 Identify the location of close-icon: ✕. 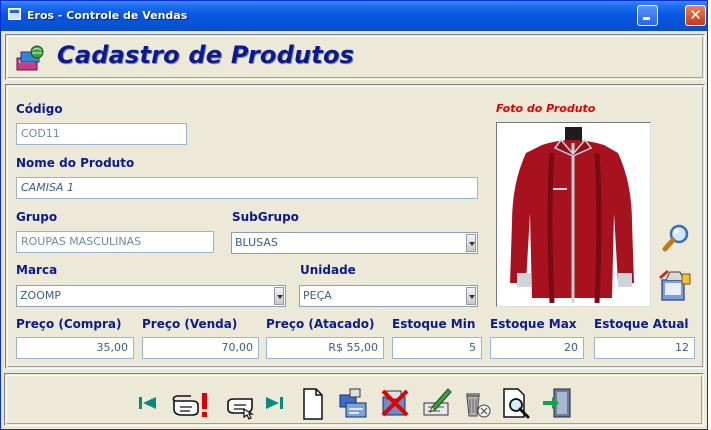
(695, 15).